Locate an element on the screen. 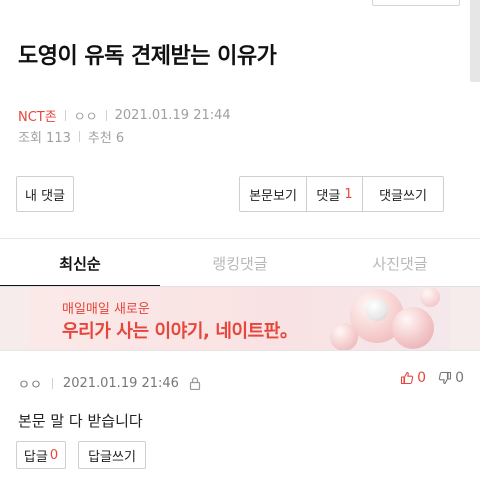  write-comment-button: 댓글쓰기 is located at coordinates (403, 194).